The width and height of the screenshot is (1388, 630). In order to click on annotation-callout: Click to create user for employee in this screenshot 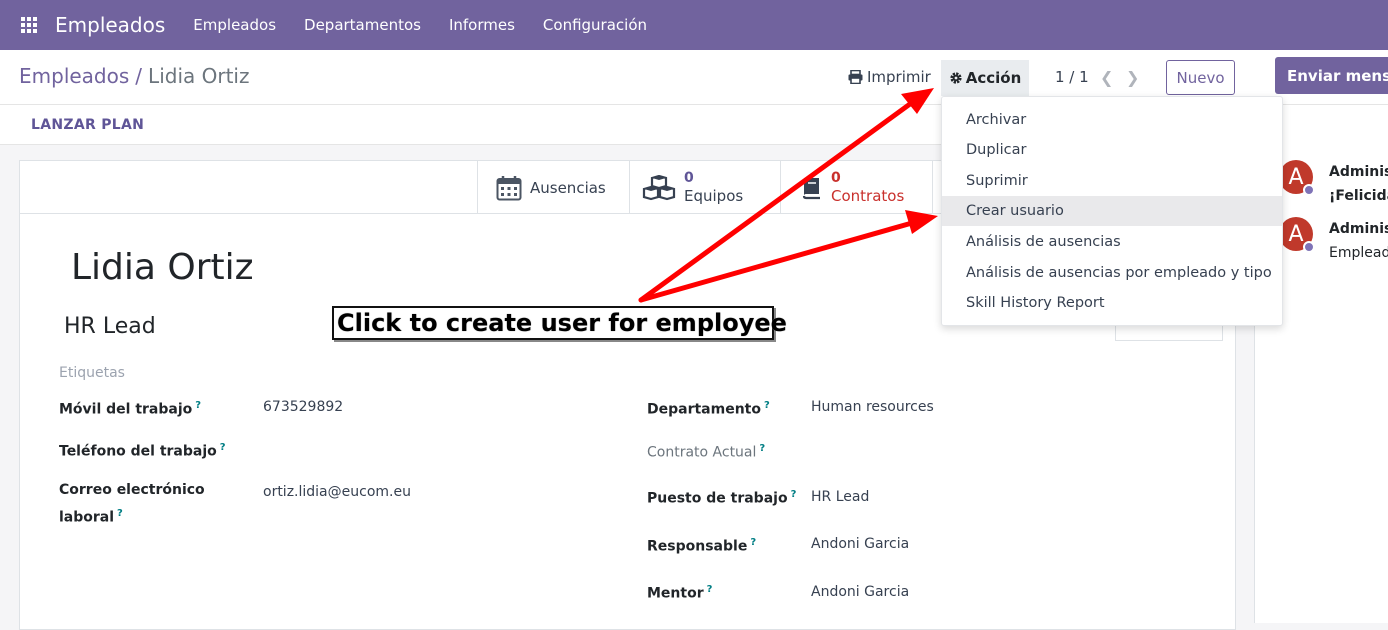, I will do `click(559, 323)`.